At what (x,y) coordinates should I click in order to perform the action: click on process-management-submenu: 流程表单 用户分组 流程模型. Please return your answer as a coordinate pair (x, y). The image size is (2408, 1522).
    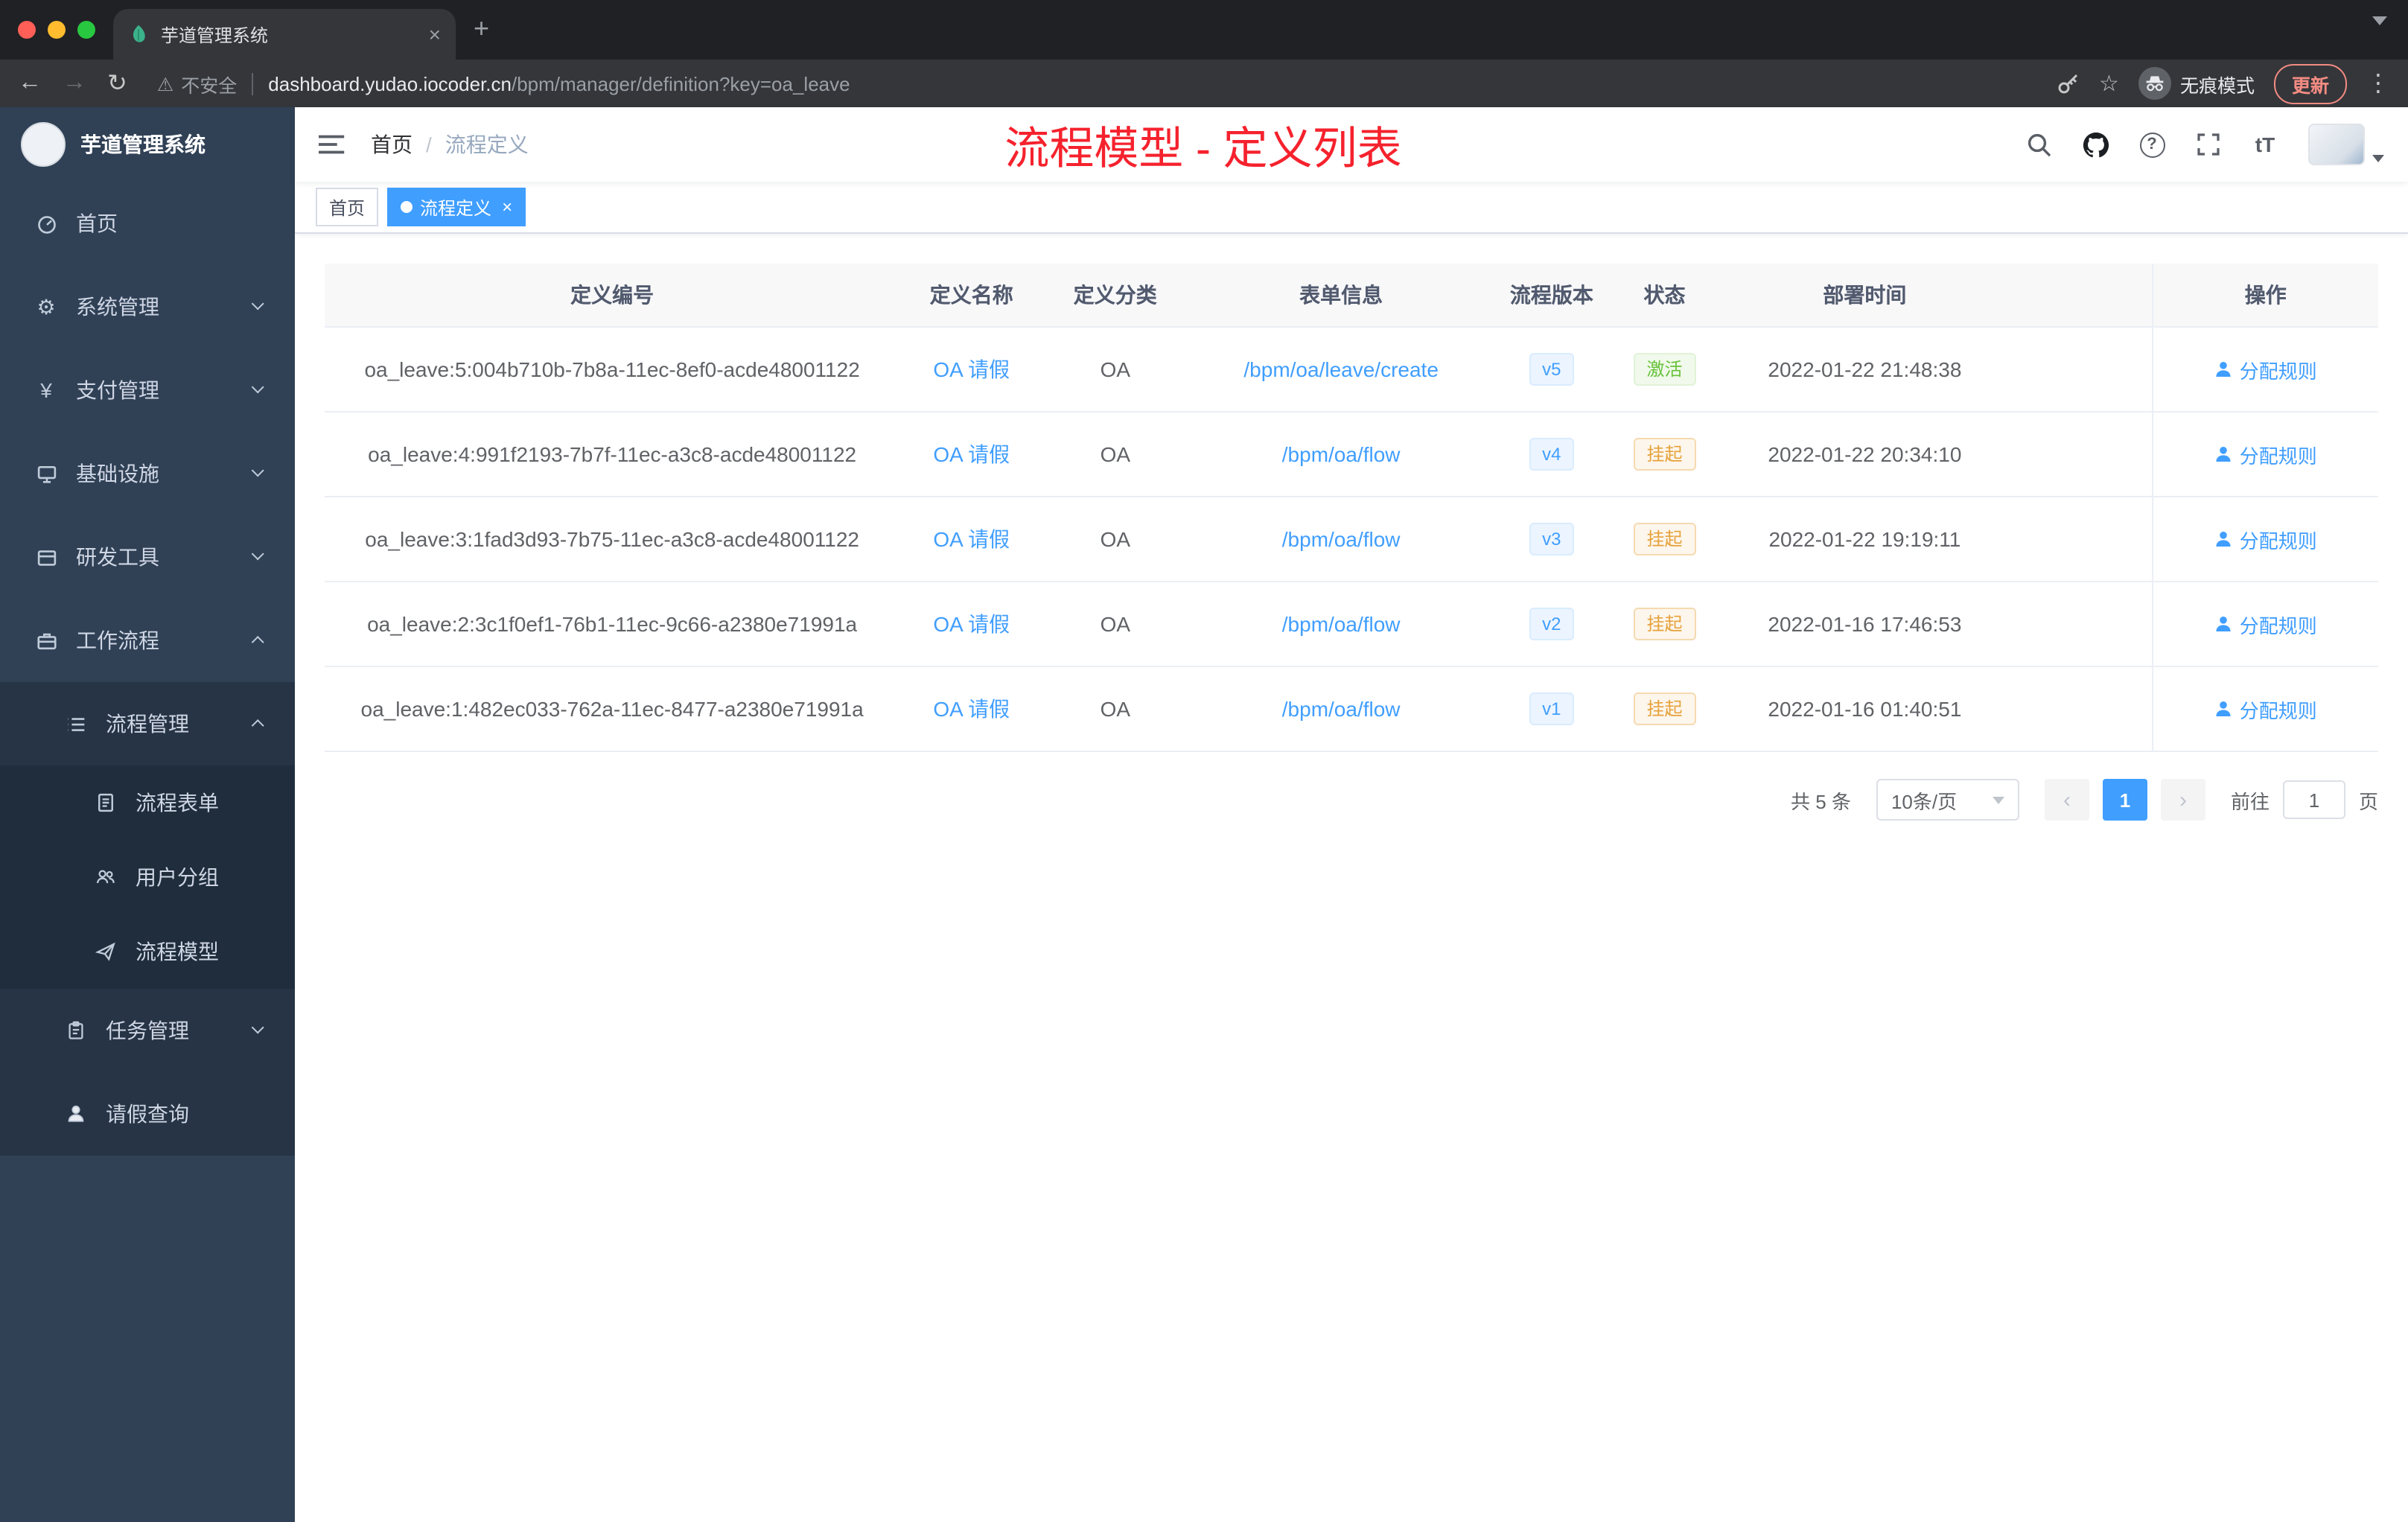
    Looking at the image, I should click on (147, 877).